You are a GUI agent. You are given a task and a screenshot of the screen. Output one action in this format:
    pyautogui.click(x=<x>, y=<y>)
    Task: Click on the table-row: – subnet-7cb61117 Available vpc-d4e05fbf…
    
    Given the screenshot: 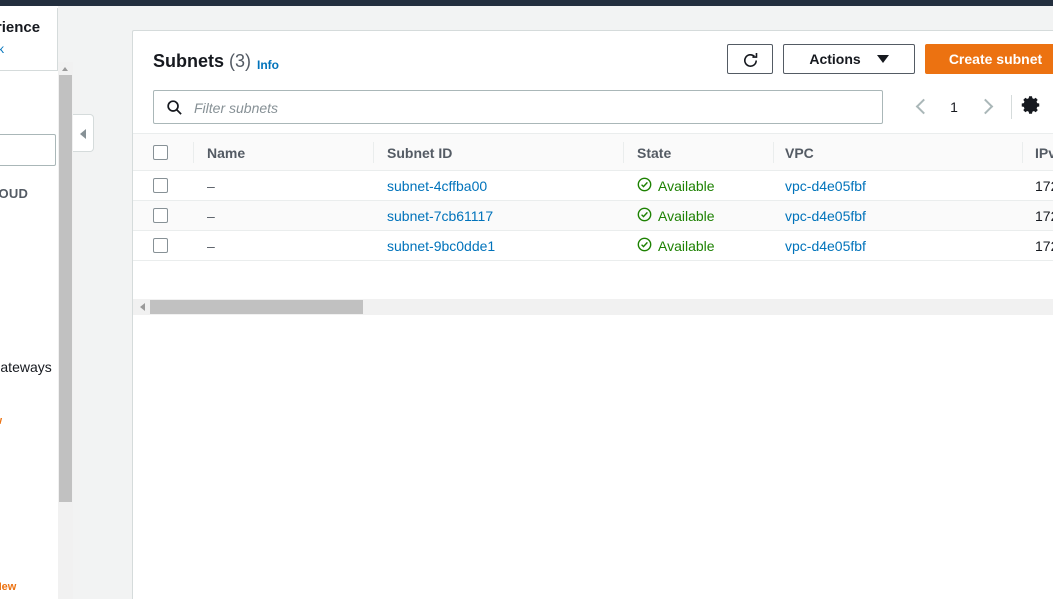 What is the action you would take?
    pyautogui.click(x=593, y=216)
    